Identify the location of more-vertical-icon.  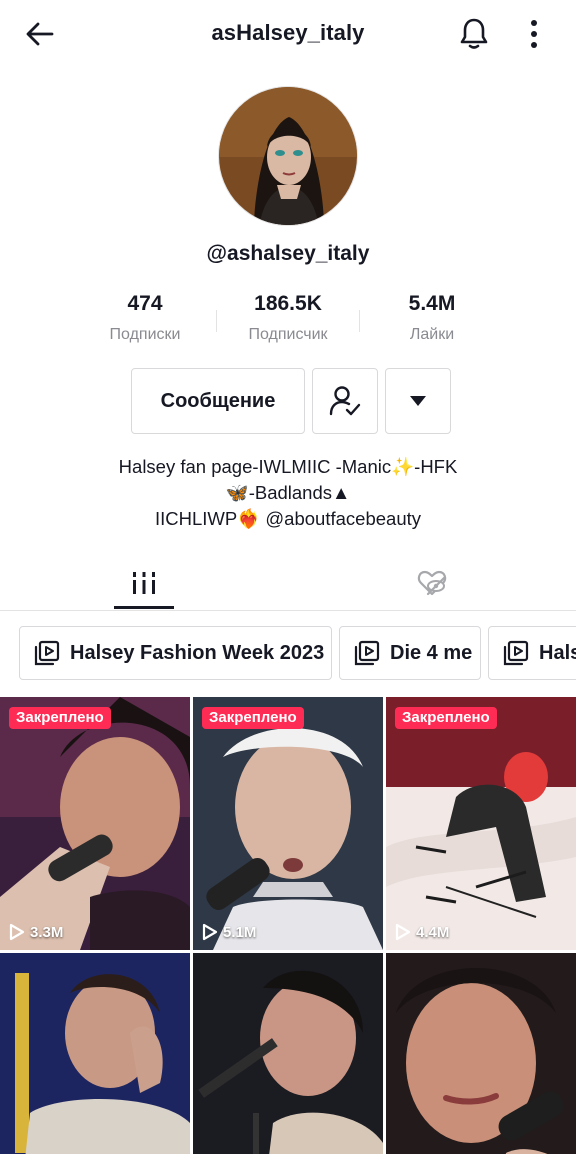
(534, 34).